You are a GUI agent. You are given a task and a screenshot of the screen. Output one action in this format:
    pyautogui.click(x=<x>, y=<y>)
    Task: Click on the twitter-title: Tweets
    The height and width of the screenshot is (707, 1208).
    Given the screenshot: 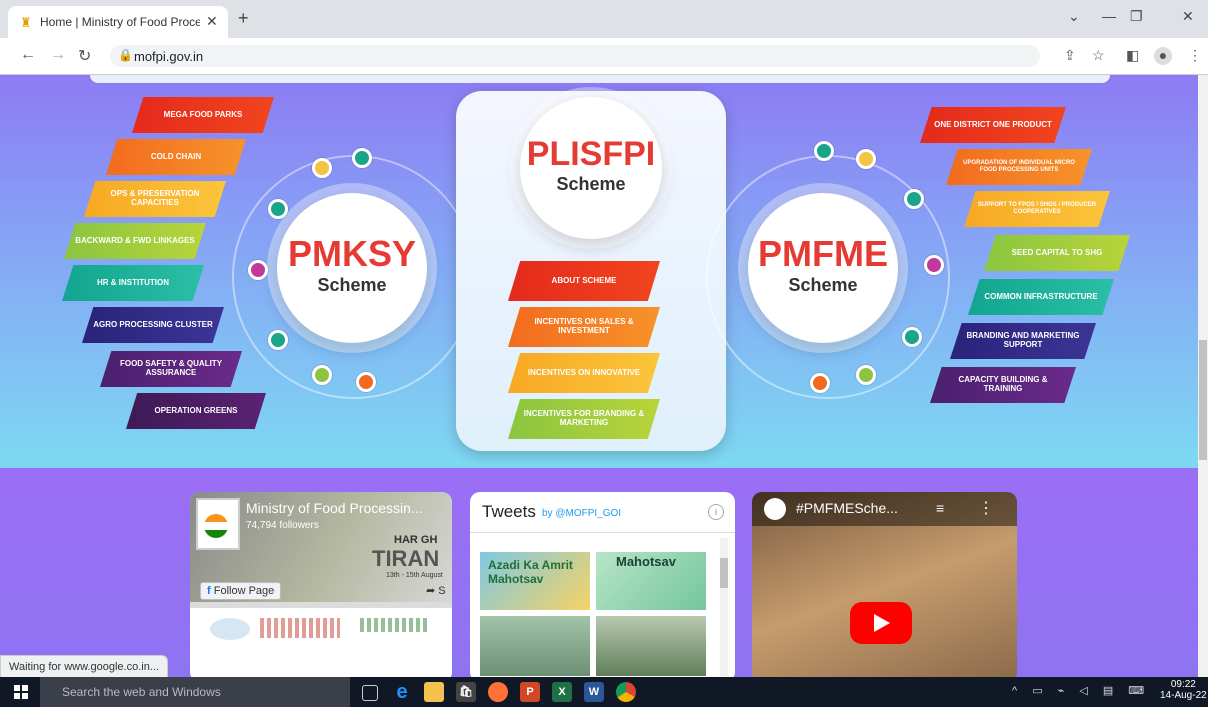 What is the action you would take?
    pyautogui.click(x=509, y=511)
    